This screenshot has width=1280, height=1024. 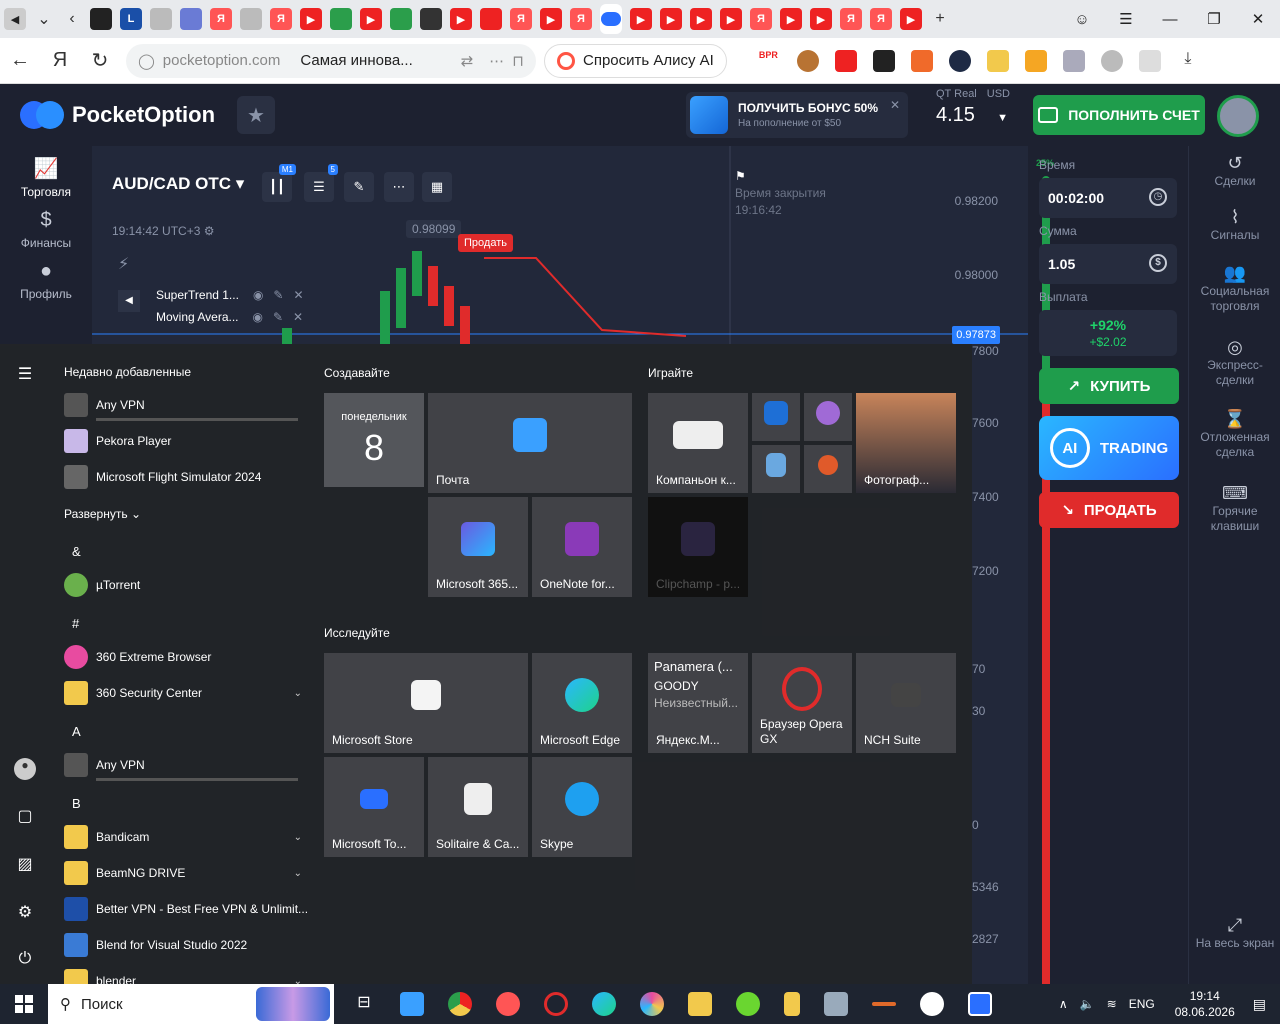 What do you see at coordinates (72, 19) in the screenshot?
I see `tabs-back-icon: ‹` at bounding box center [72, 19].